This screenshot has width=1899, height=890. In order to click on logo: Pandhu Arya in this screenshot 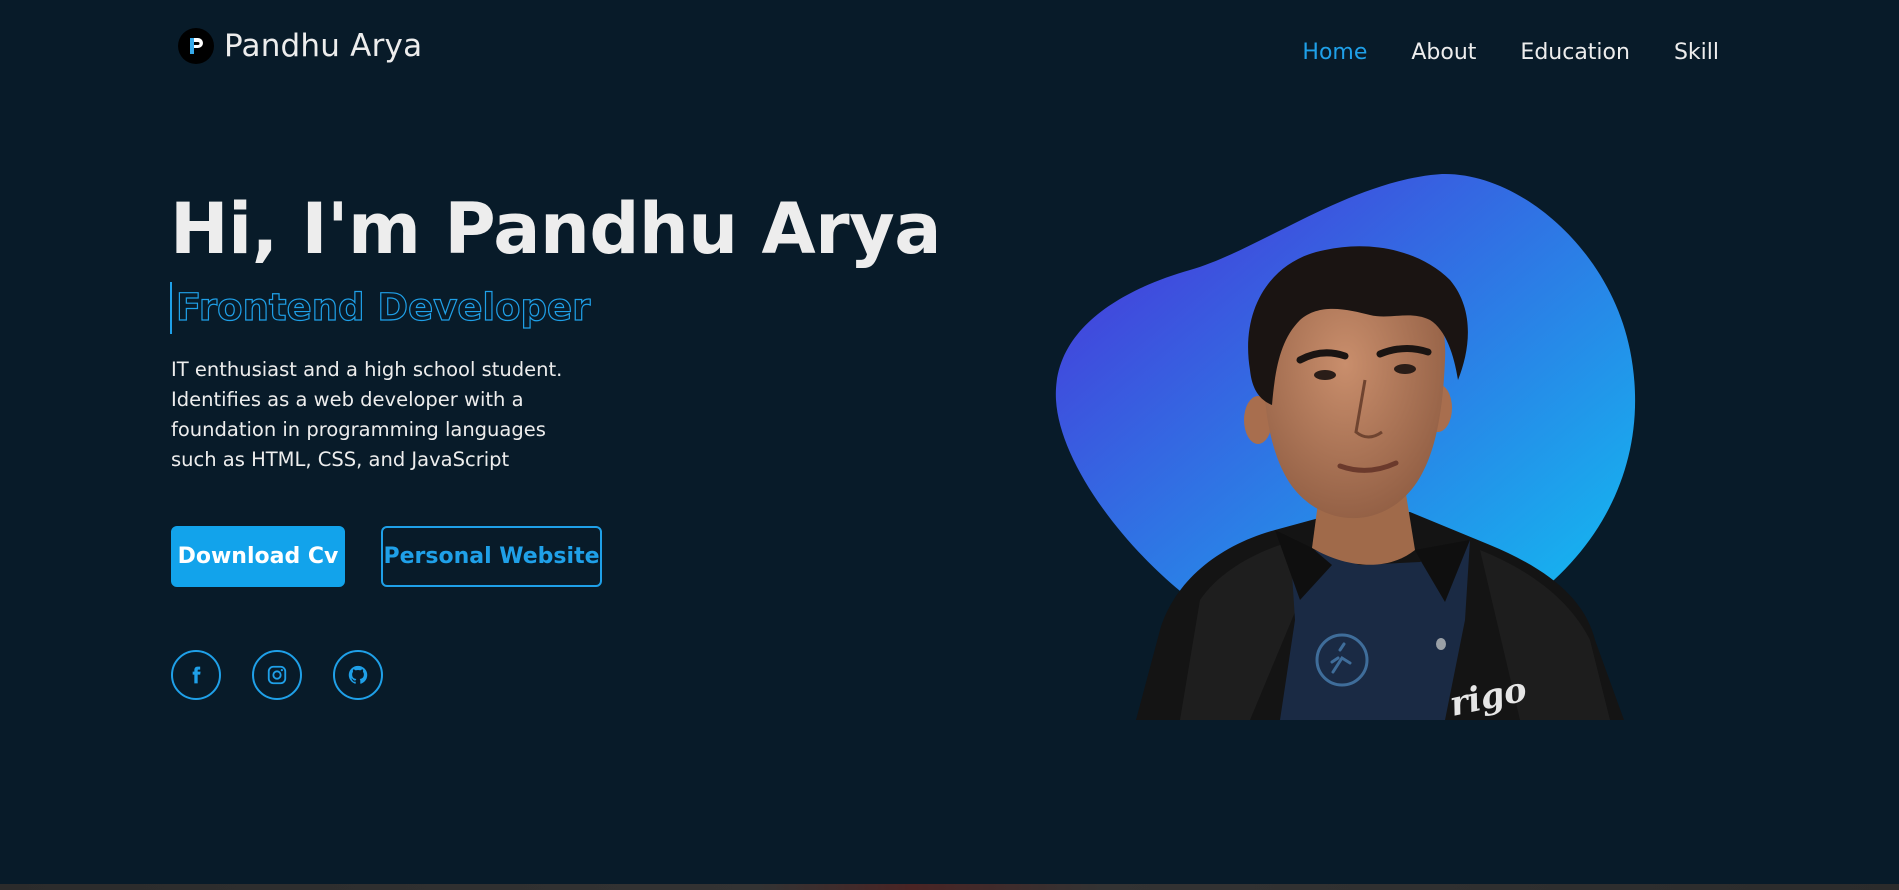, I will do `click(300, 46)`.